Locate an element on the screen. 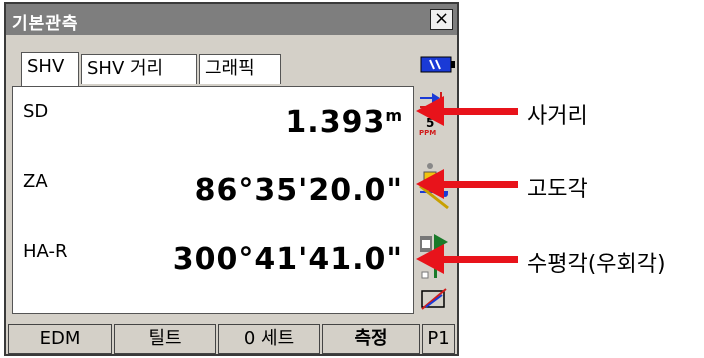 This screenshot has width=704, height=358. annotation-arrows is located at coordinates (467, 185).